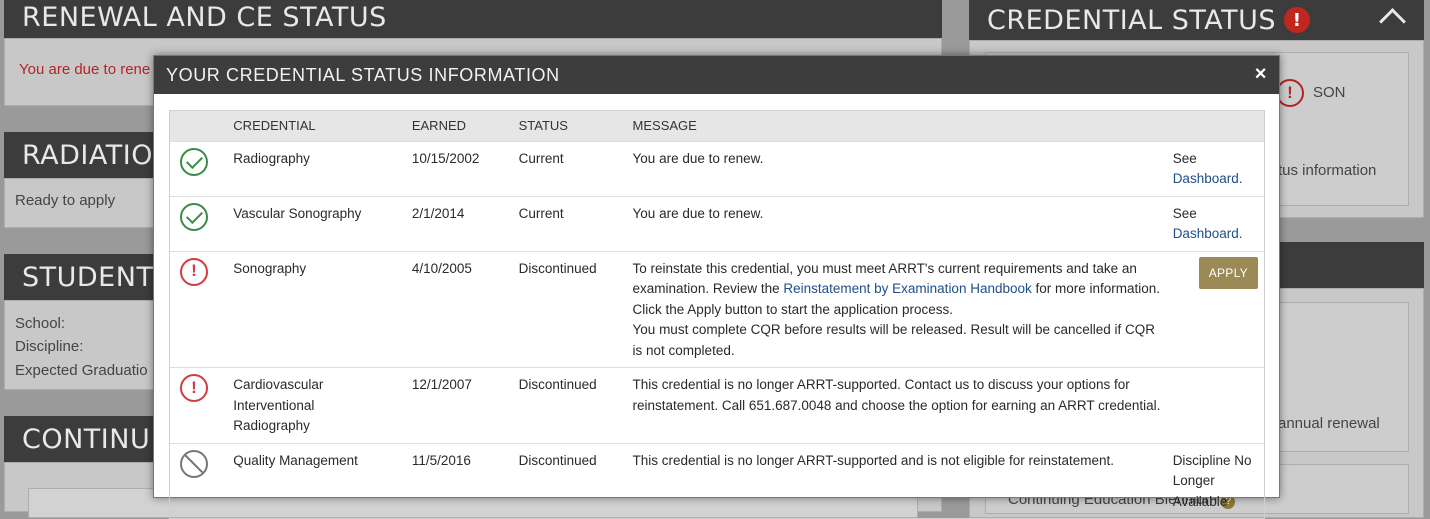  I want to click on modal-title: YOUR CREDENTIAL STATUS INFORMATION, so click(363, 74).